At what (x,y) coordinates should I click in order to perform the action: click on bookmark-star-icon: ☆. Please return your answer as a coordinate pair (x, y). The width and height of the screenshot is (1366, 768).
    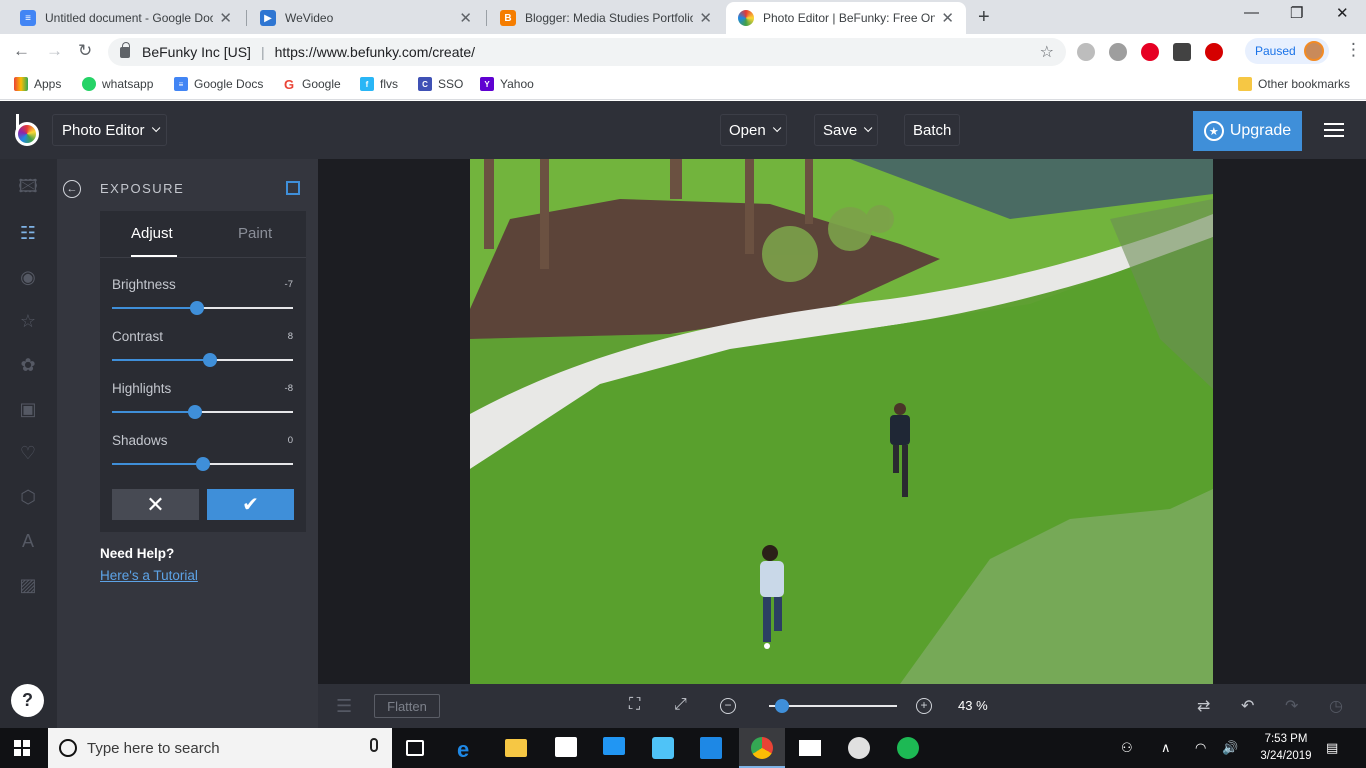
    Looking at the image, I should click on (1047, 52).